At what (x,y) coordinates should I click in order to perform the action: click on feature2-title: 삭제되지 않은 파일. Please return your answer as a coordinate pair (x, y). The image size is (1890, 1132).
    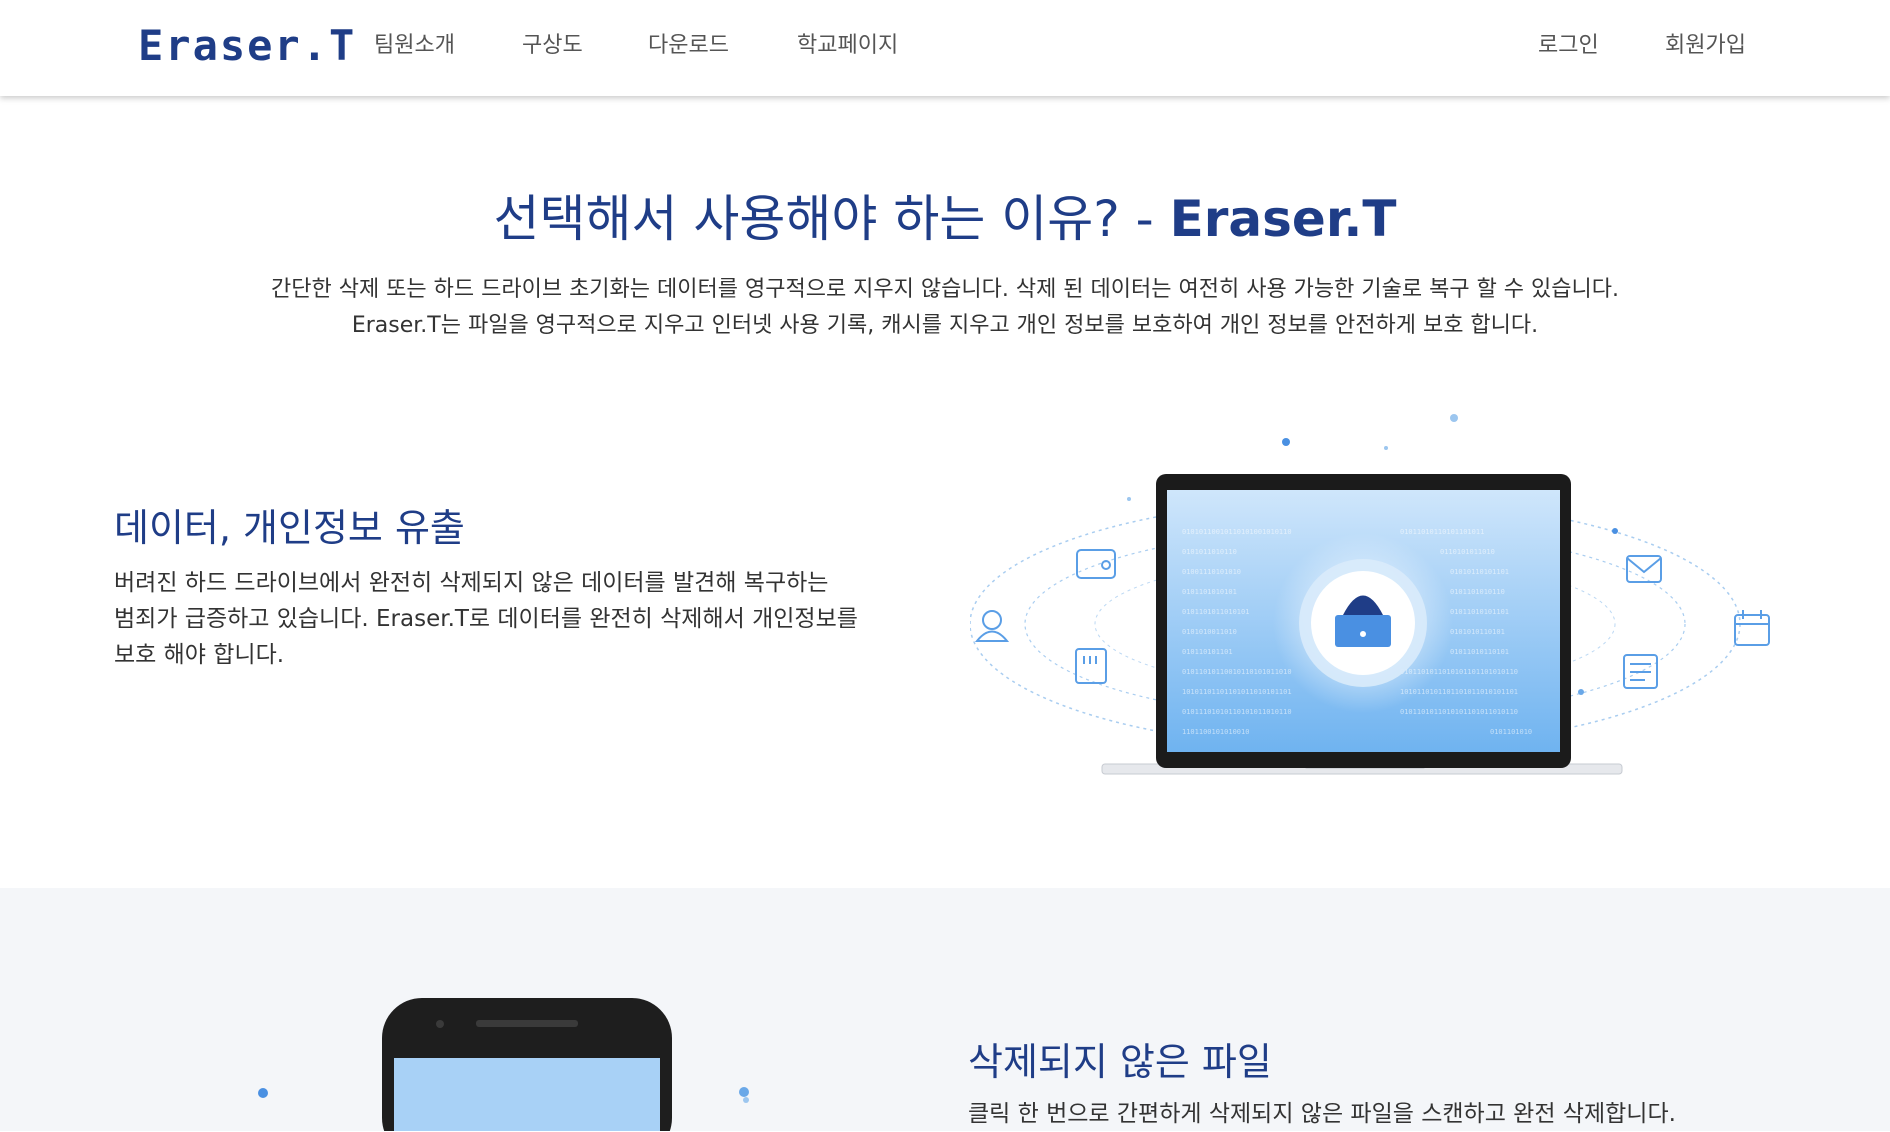
    Looking at the image, I should click on (1120, 1062).